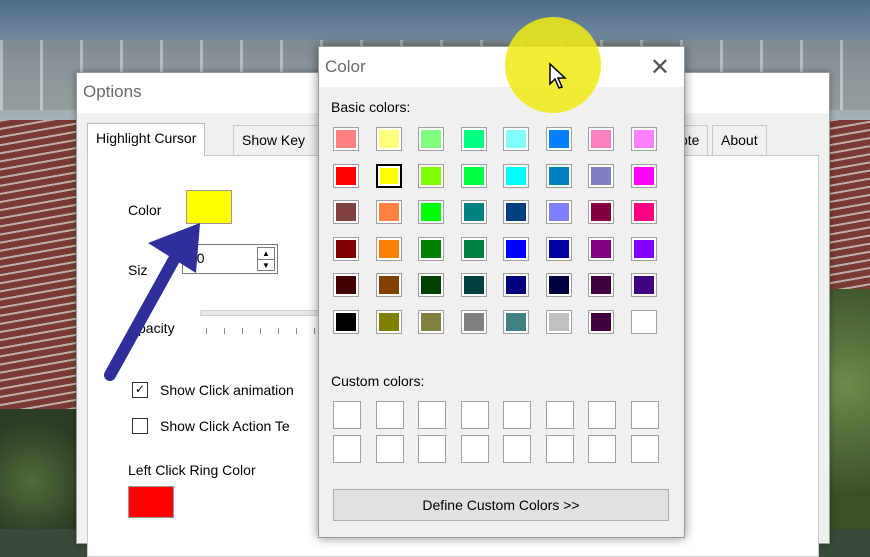 The image size is (870, 557). What do you see at coordinates (266, 254) in the screenshot?
I see `spin-up-icon: ▲` at bounding box center [266, 254].